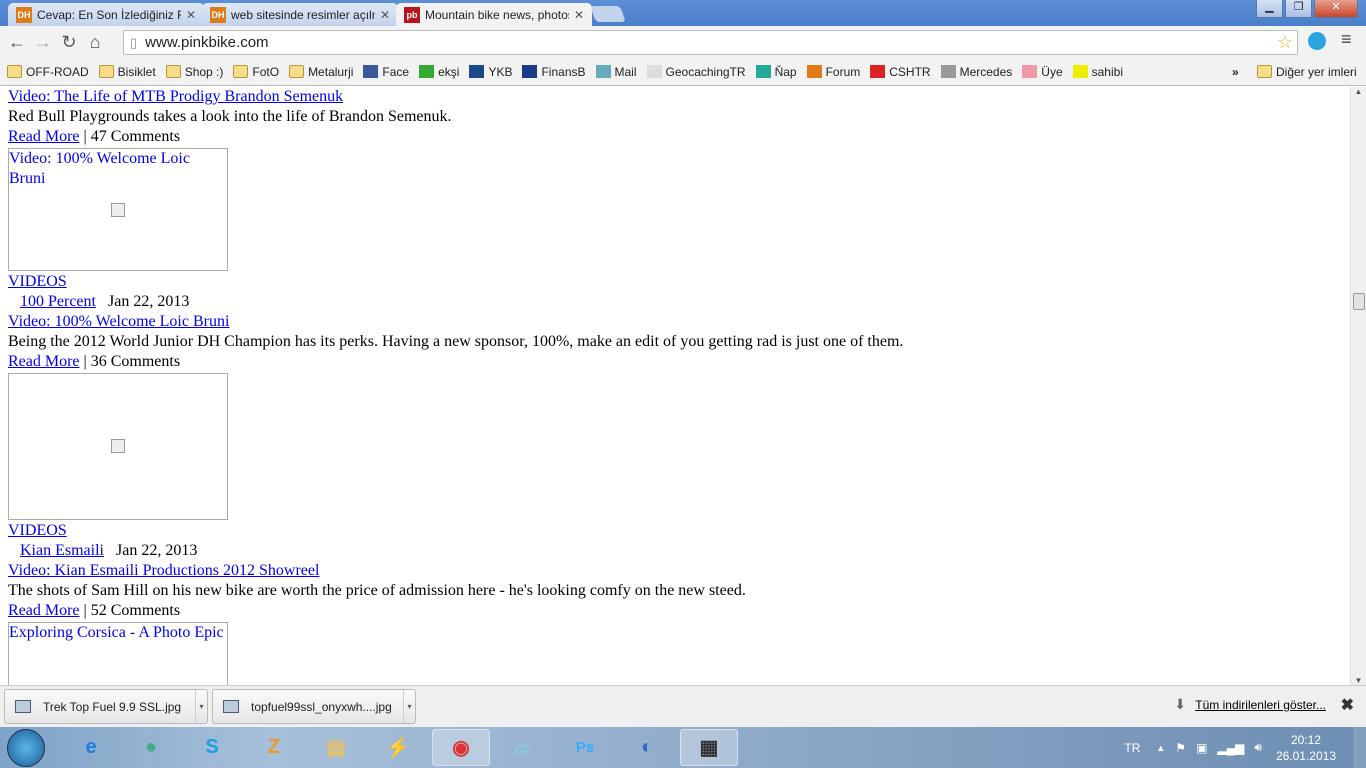 The width and height of the screenshot is (1366, 768). Describe the element at coordinates (1358, 386) in the screenshot. I see `vertical-scrollbar: ▲ ▼` at that location.